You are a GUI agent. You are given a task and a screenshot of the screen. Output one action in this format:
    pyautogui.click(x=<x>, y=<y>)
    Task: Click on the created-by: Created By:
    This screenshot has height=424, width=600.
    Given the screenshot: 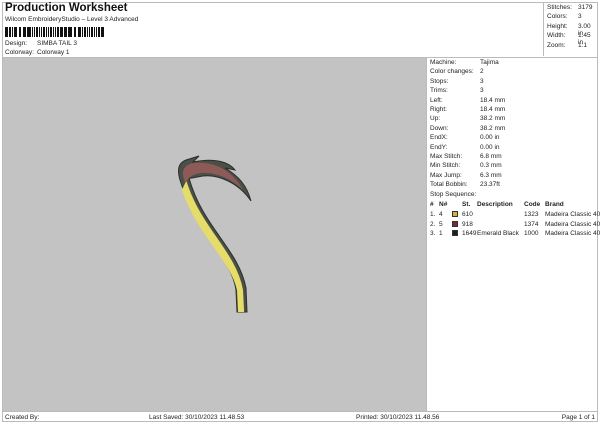 What is the action you would take?
    pyautogui.click(x=22, y=417)
    